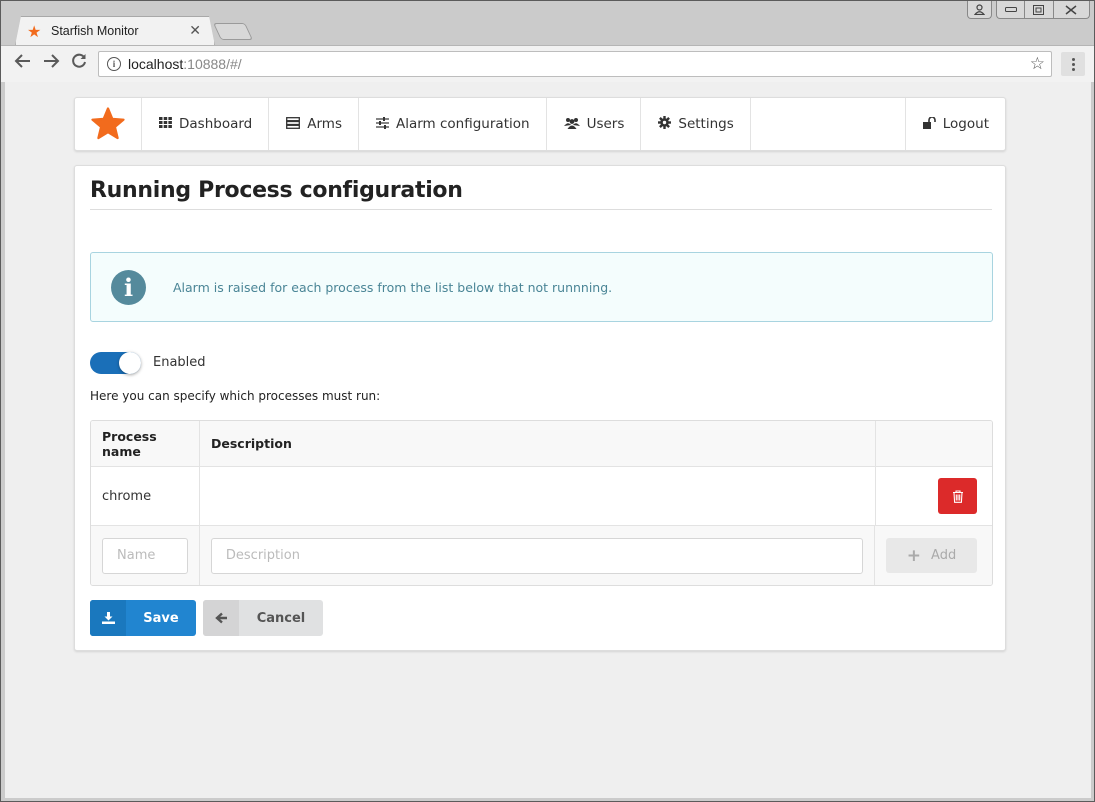  I want to click on save-button: Save, so click(143, 618).